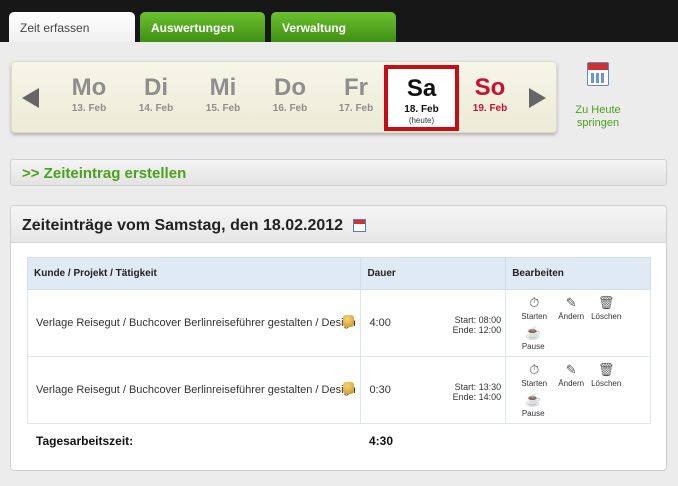 This screenshot has height=486, width=678. I want to click on start-end-times: Start: 08:00 Ende: 12:00, so click(477, 325).